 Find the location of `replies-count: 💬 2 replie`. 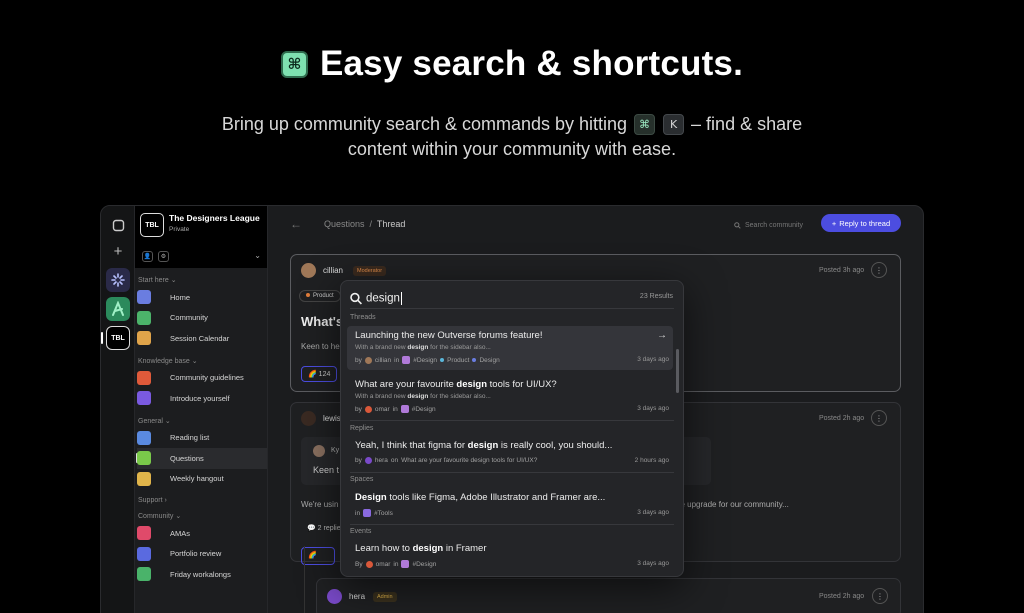

replies-count: 💬 2 replie is located at coordinates (324, 528).